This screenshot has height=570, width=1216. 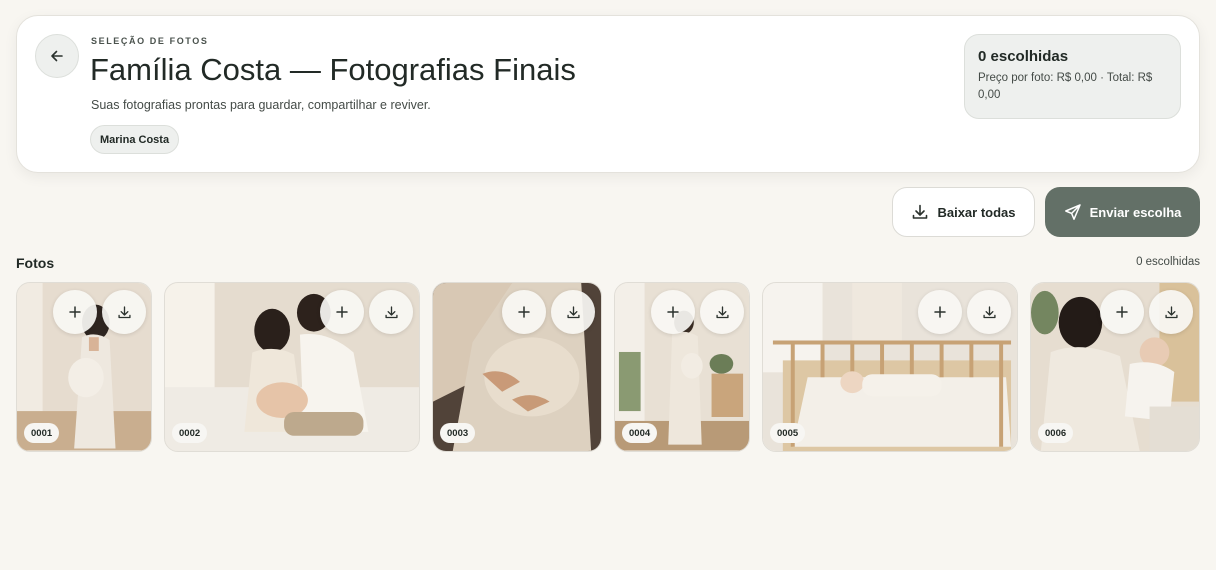 What do you see at coordinates (84, 367) in the screenshot?
I see `photo-card: 0001` at bounding box center [84, 367].